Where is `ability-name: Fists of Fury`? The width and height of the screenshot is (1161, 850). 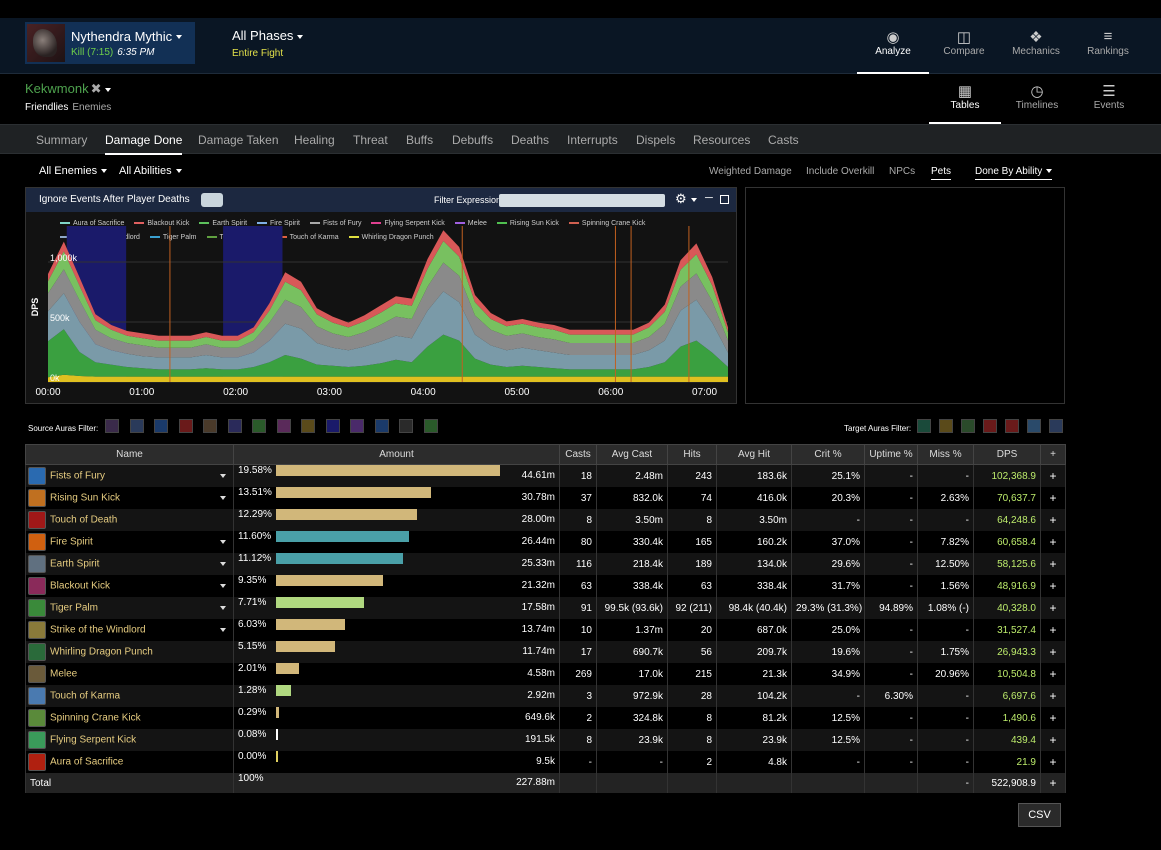 ability-name: Fists of Fury is located at coordinates (77, 476).